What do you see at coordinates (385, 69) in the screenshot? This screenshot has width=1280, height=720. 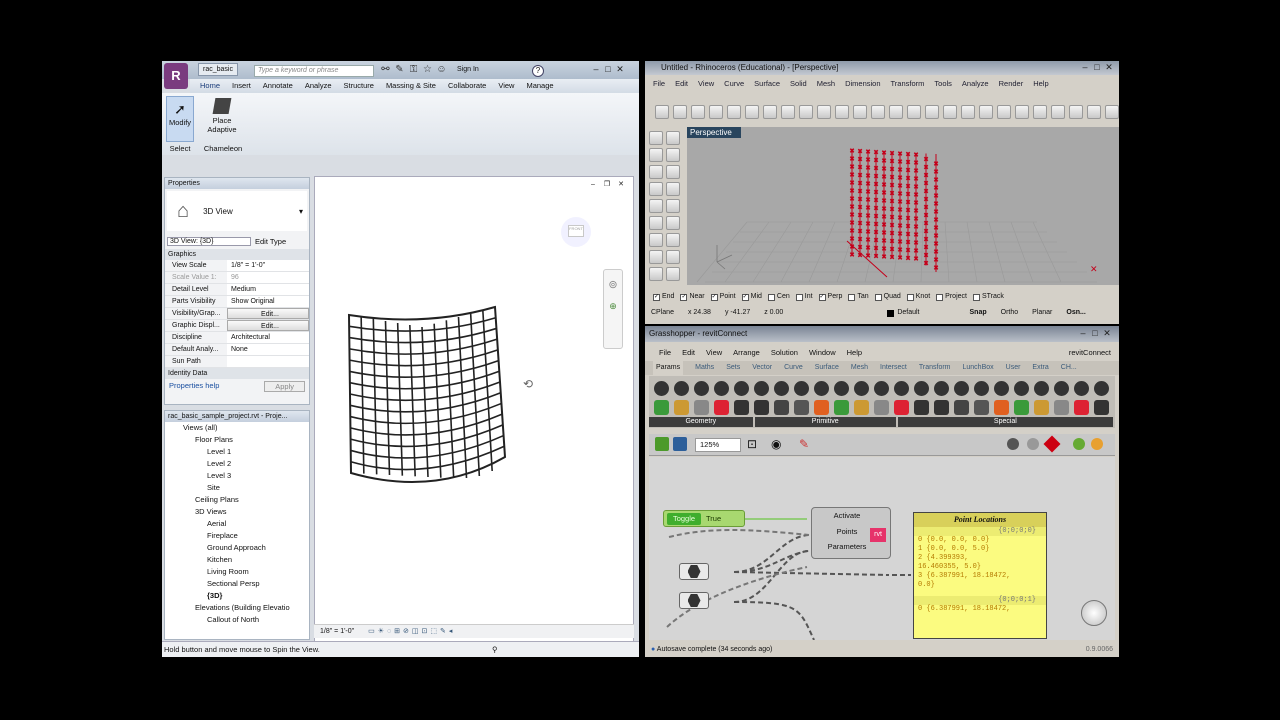 I see `binoculars-icon: ⚯` at bounding box center [385, 69].